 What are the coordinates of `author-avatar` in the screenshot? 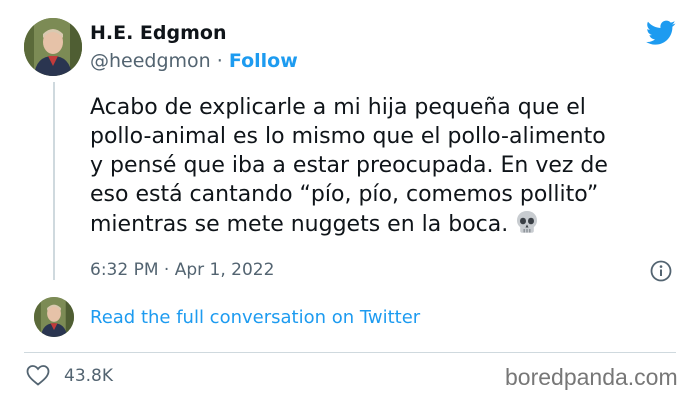 It's located at (53, 47).